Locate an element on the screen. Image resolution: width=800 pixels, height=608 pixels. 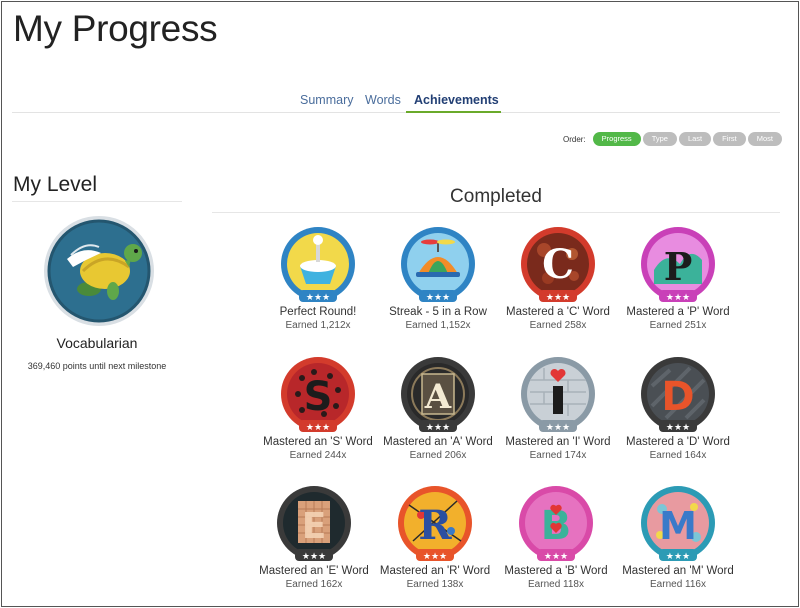
achievement-earned-count: Earned 251x is located at coordinates (678, 325).